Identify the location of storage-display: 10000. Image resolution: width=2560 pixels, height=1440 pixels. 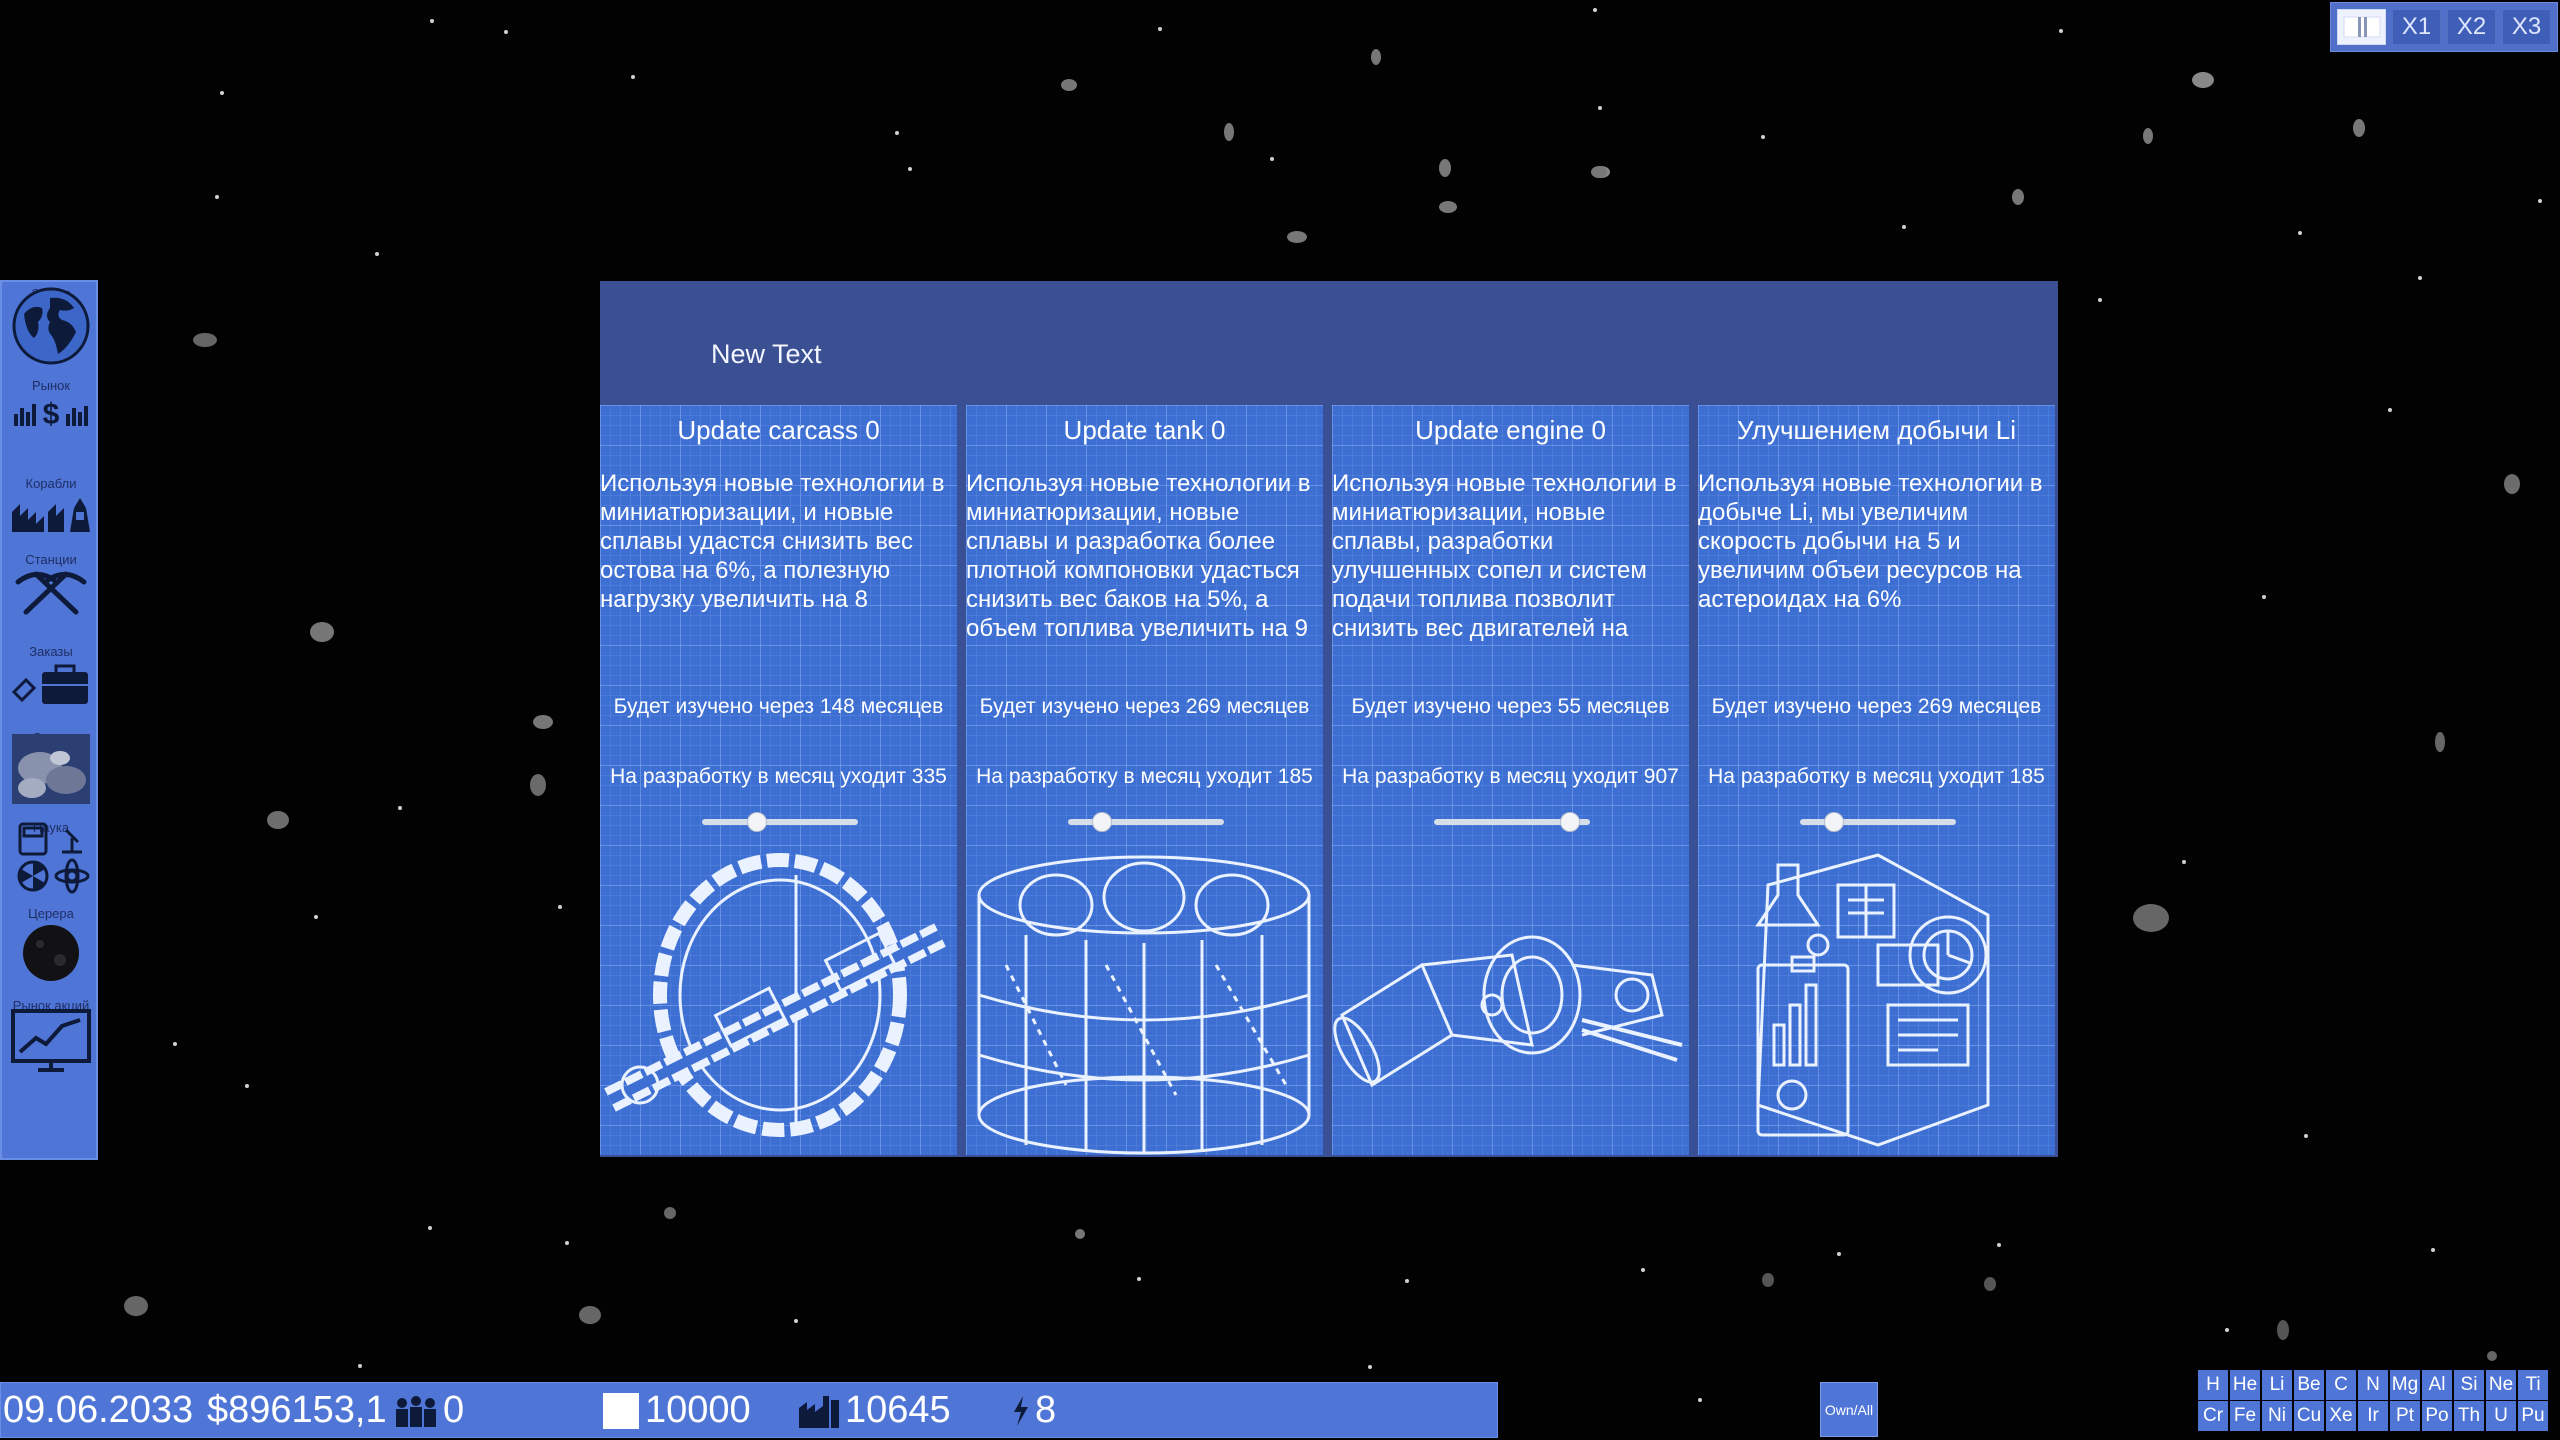
(676, 1410).